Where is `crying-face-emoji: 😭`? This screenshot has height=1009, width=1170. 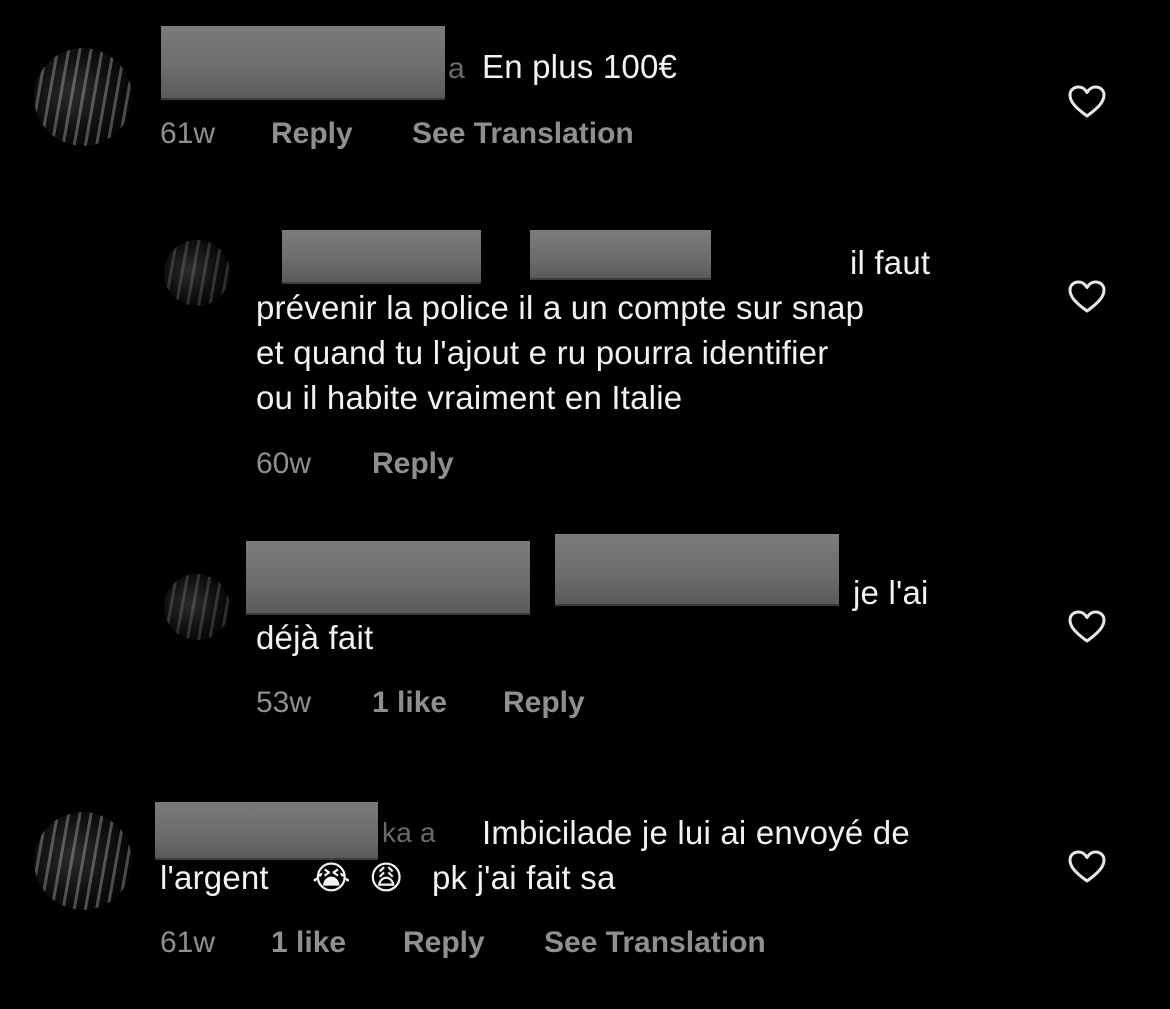
crying-face-emoji: 😭 is located at coordinates (331, 877).